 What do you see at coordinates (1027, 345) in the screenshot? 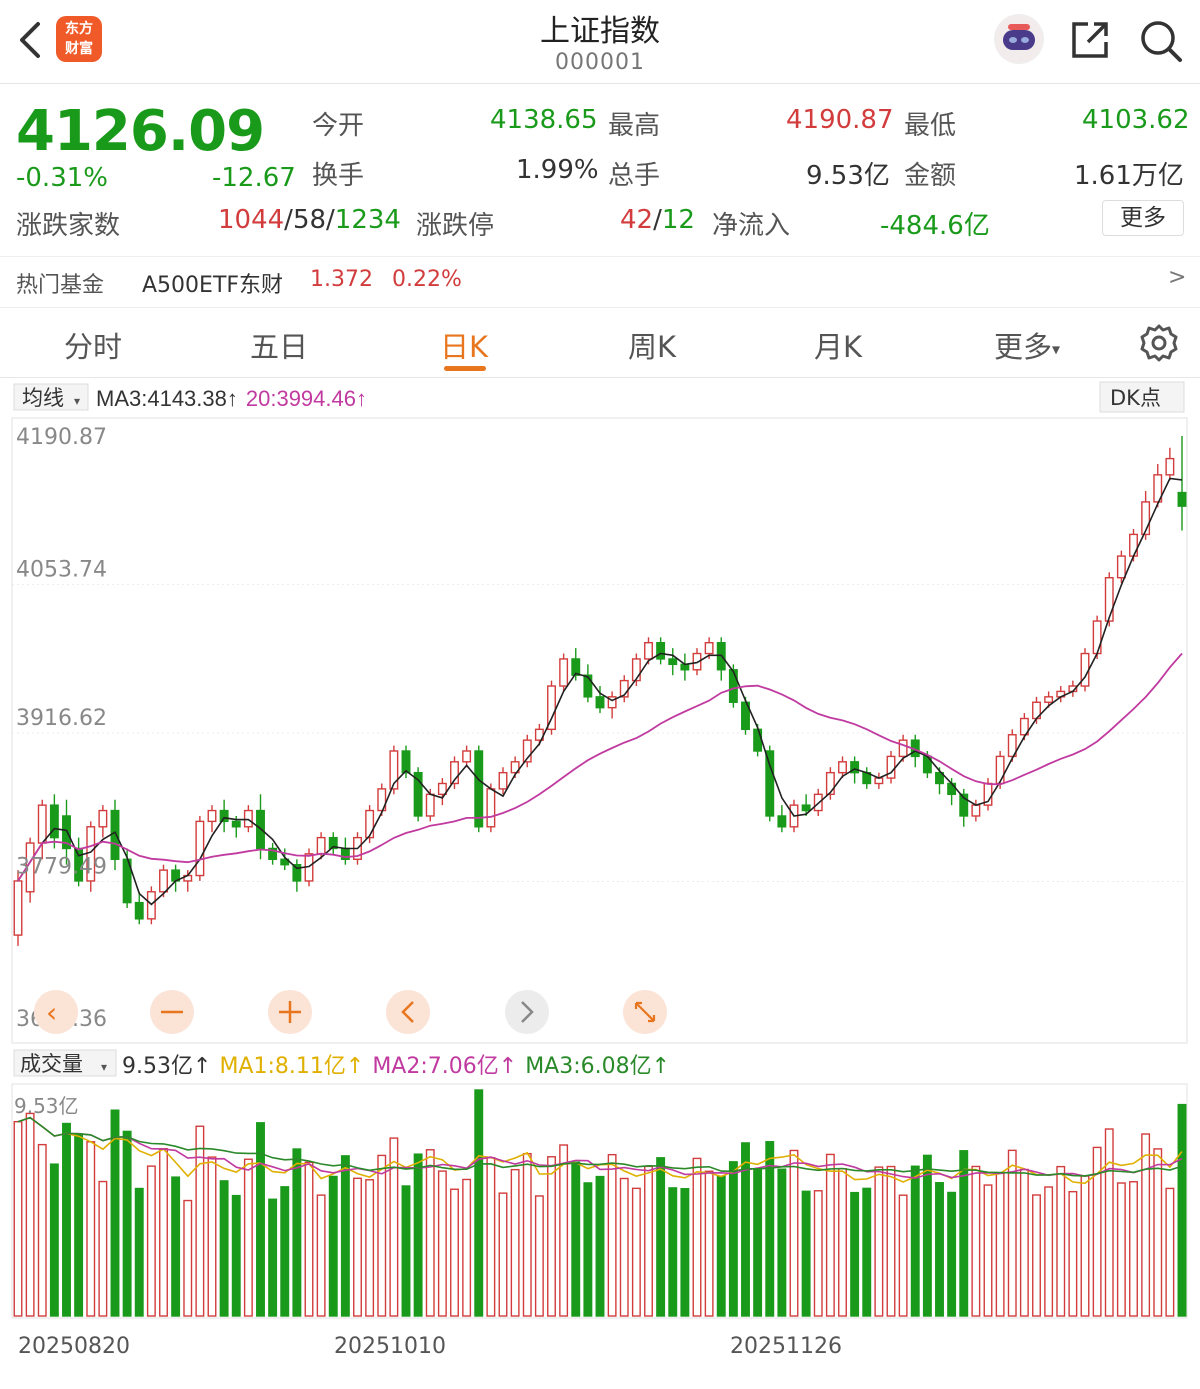
I see `tab-more: 更多▾` at bounding box center [1027, 345].